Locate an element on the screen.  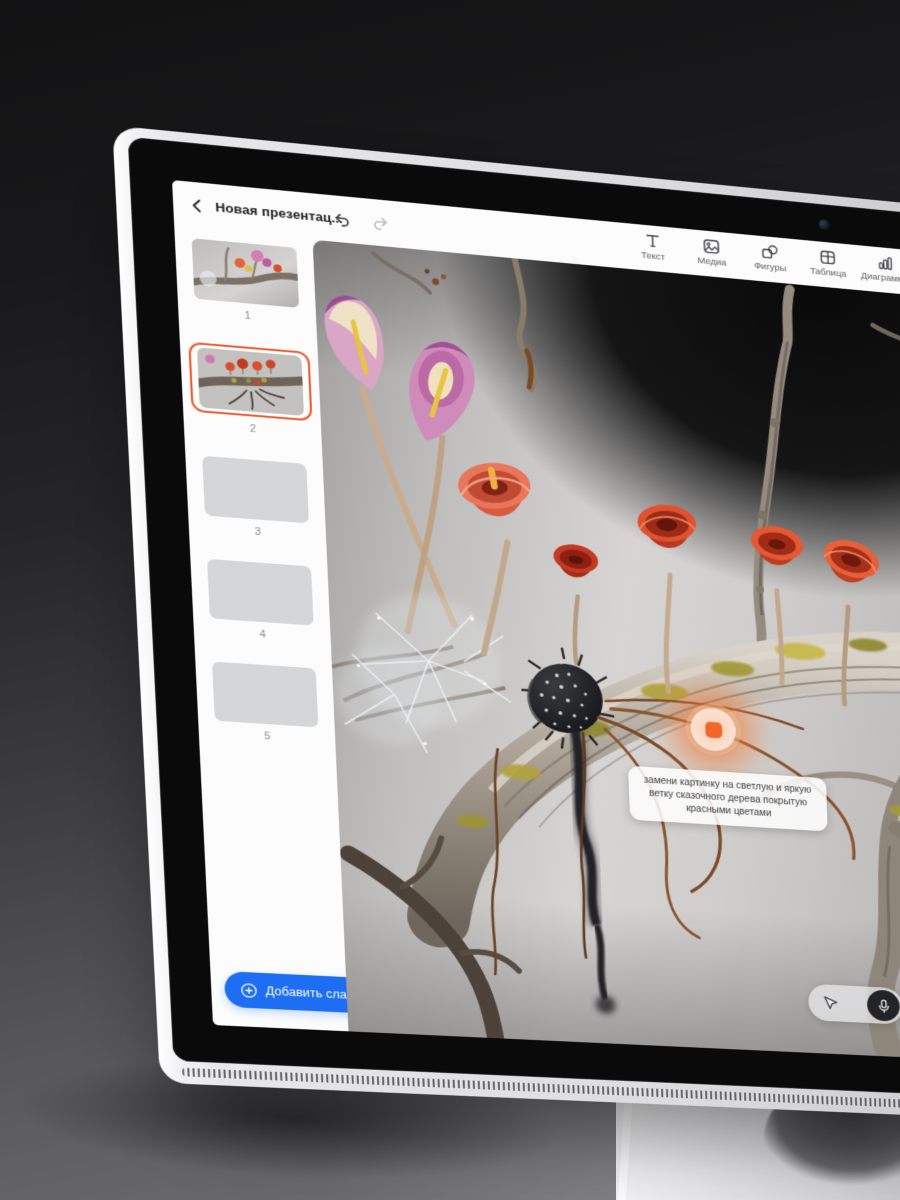
toolbar-item-label: Текст is located at coordinates (653, 256).